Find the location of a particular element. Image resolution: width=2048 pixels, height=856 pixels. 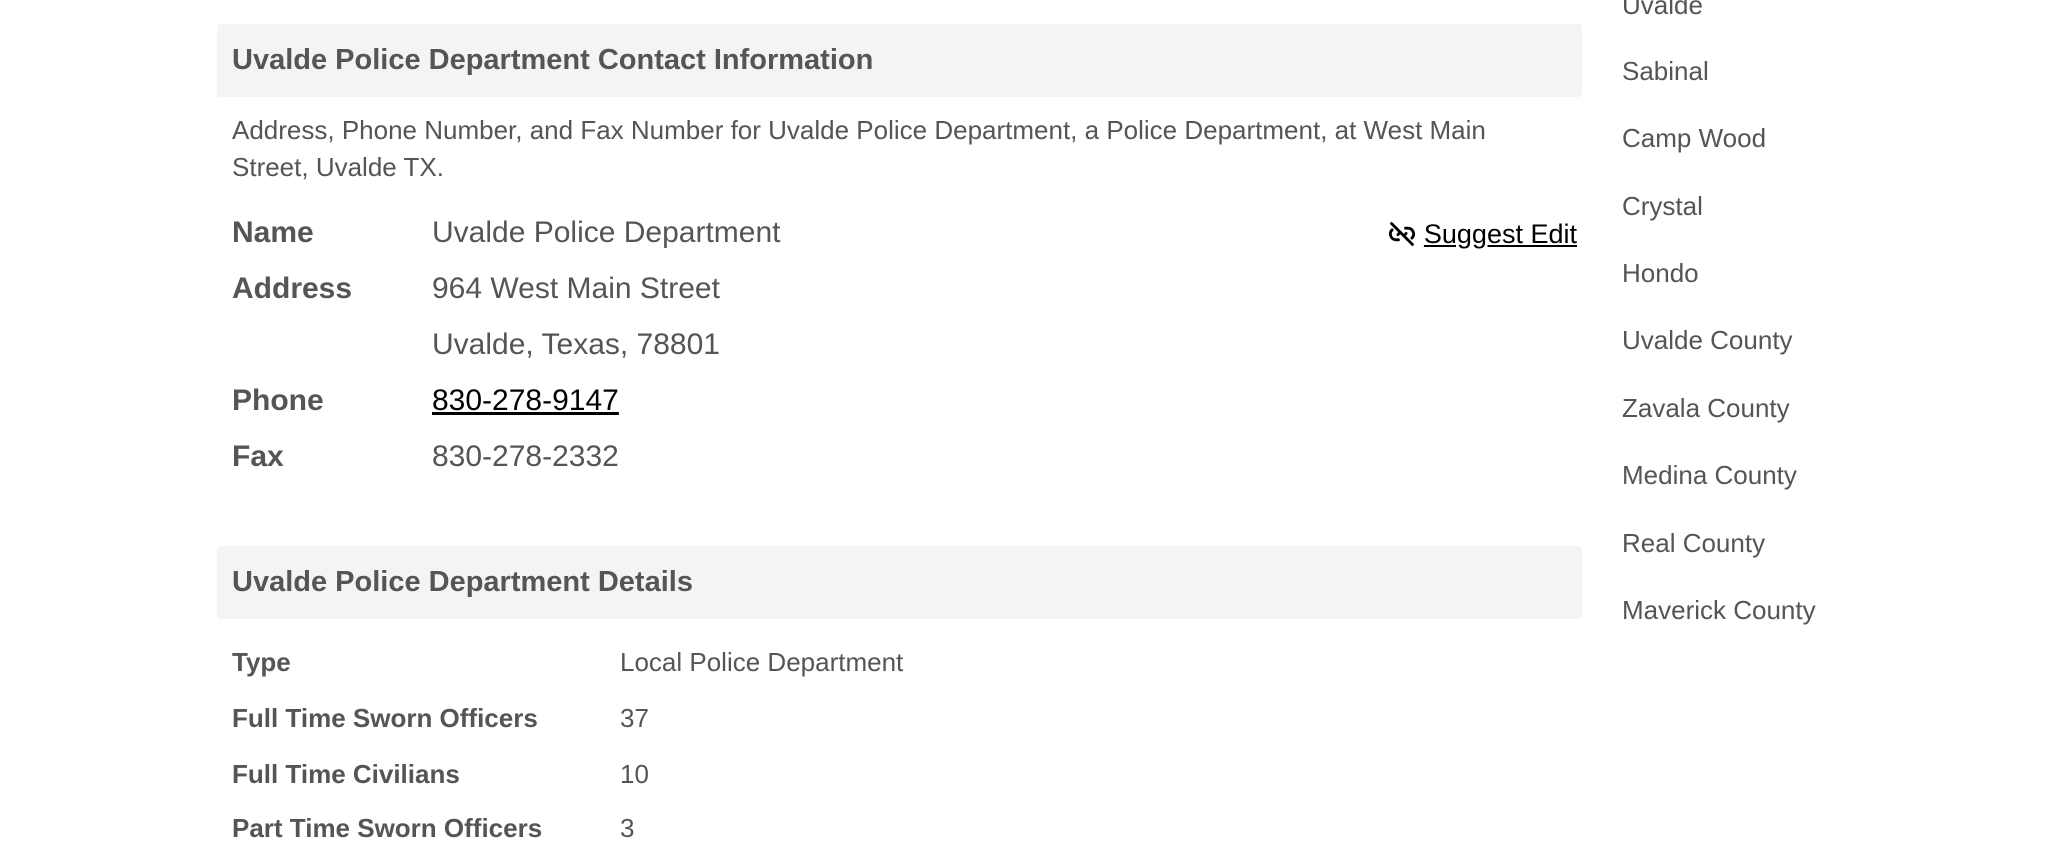

detail-label: Type is located at coordinates (261, 662).